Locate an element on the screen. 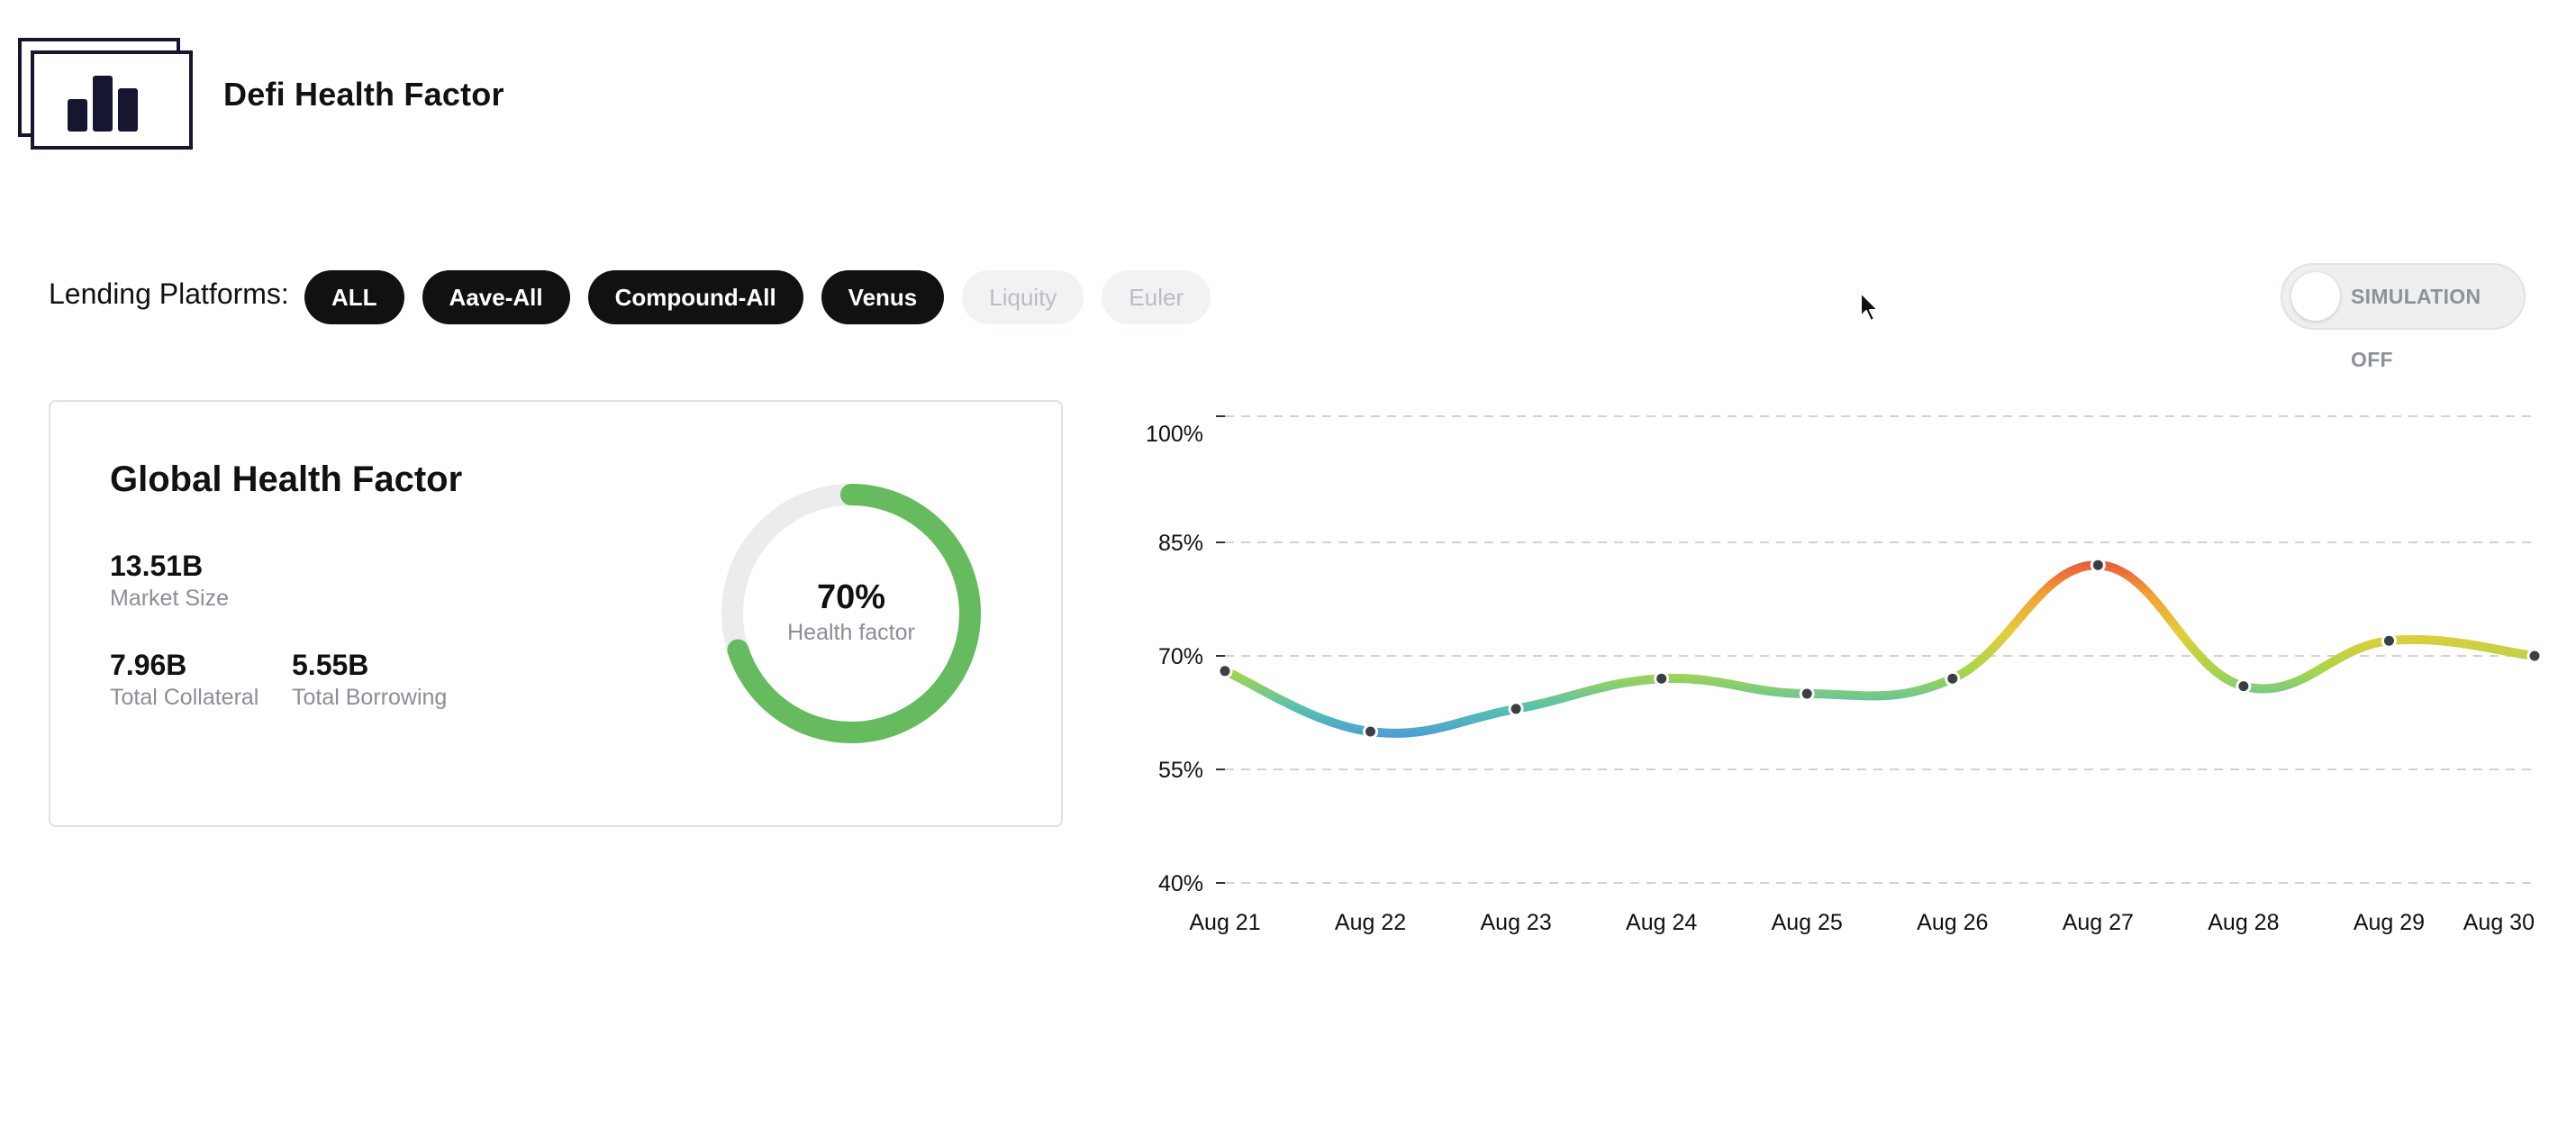  y-tick-label: 100% is located at coordinates (1174, 434).